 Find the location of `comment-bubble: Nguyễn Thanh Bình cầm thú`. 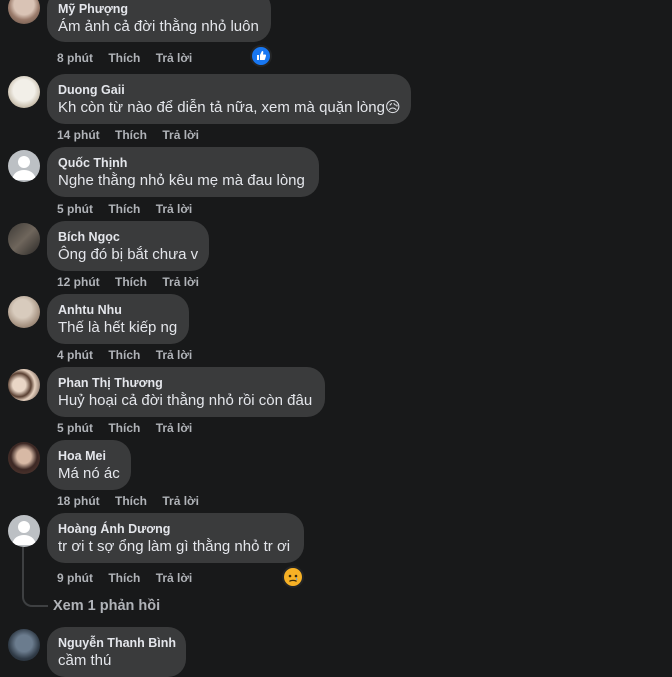

comment-bubble: Nguyễn Thanh Bình cầm thú is located at coordinates (116, 652).